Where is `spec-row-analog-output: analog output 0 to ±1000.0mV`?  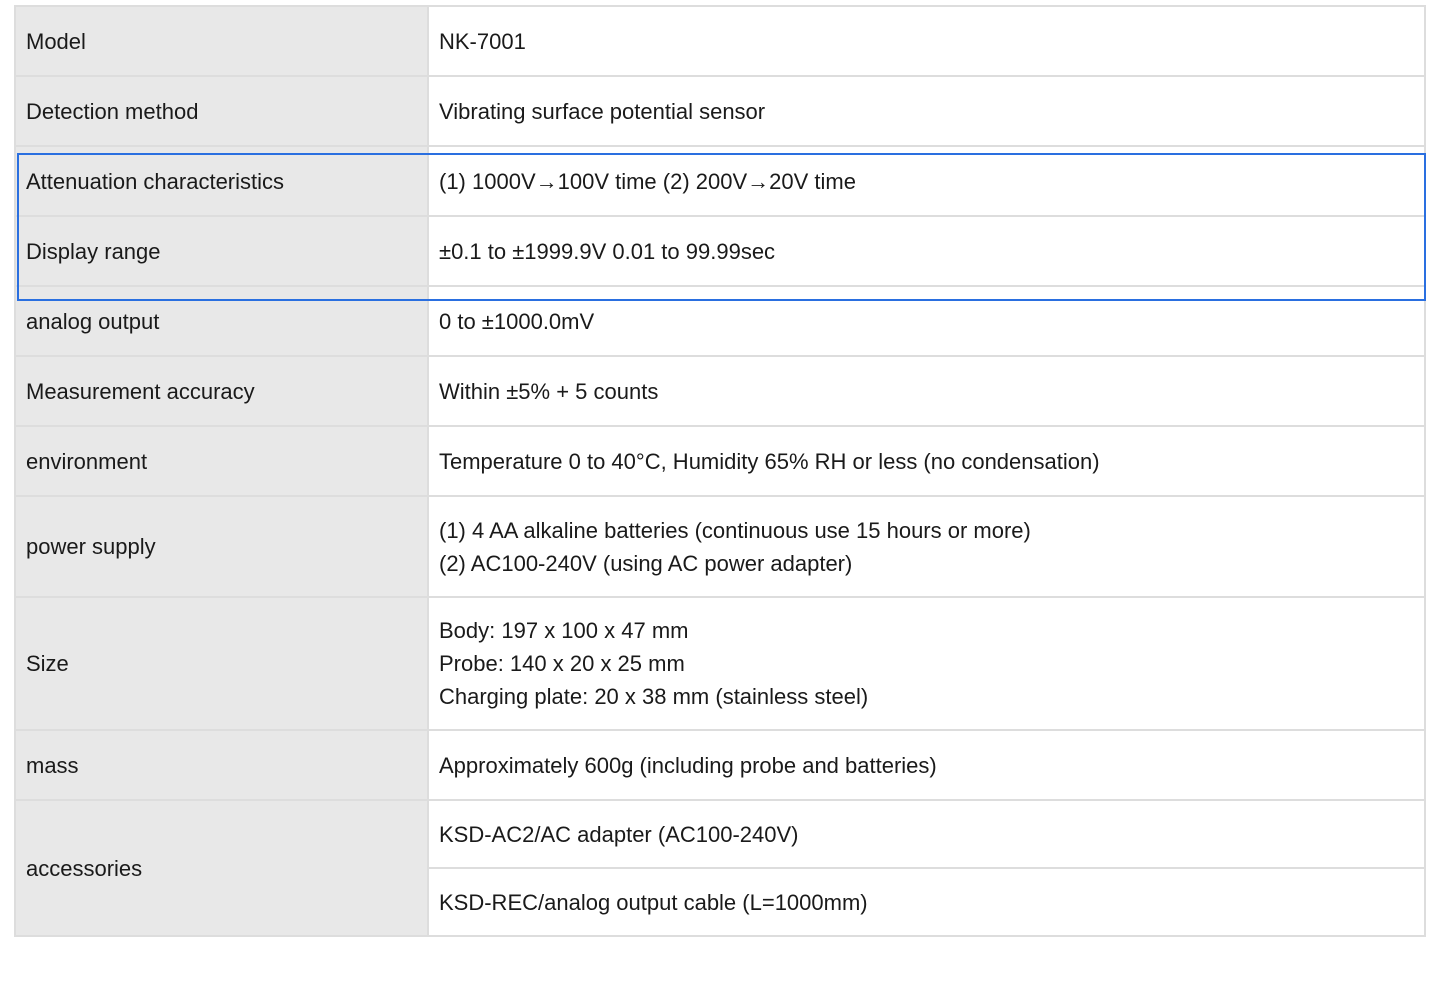 spec-row-analog-output: analog output 0 to ±1000.0mV is located at coordinates (720, 321).